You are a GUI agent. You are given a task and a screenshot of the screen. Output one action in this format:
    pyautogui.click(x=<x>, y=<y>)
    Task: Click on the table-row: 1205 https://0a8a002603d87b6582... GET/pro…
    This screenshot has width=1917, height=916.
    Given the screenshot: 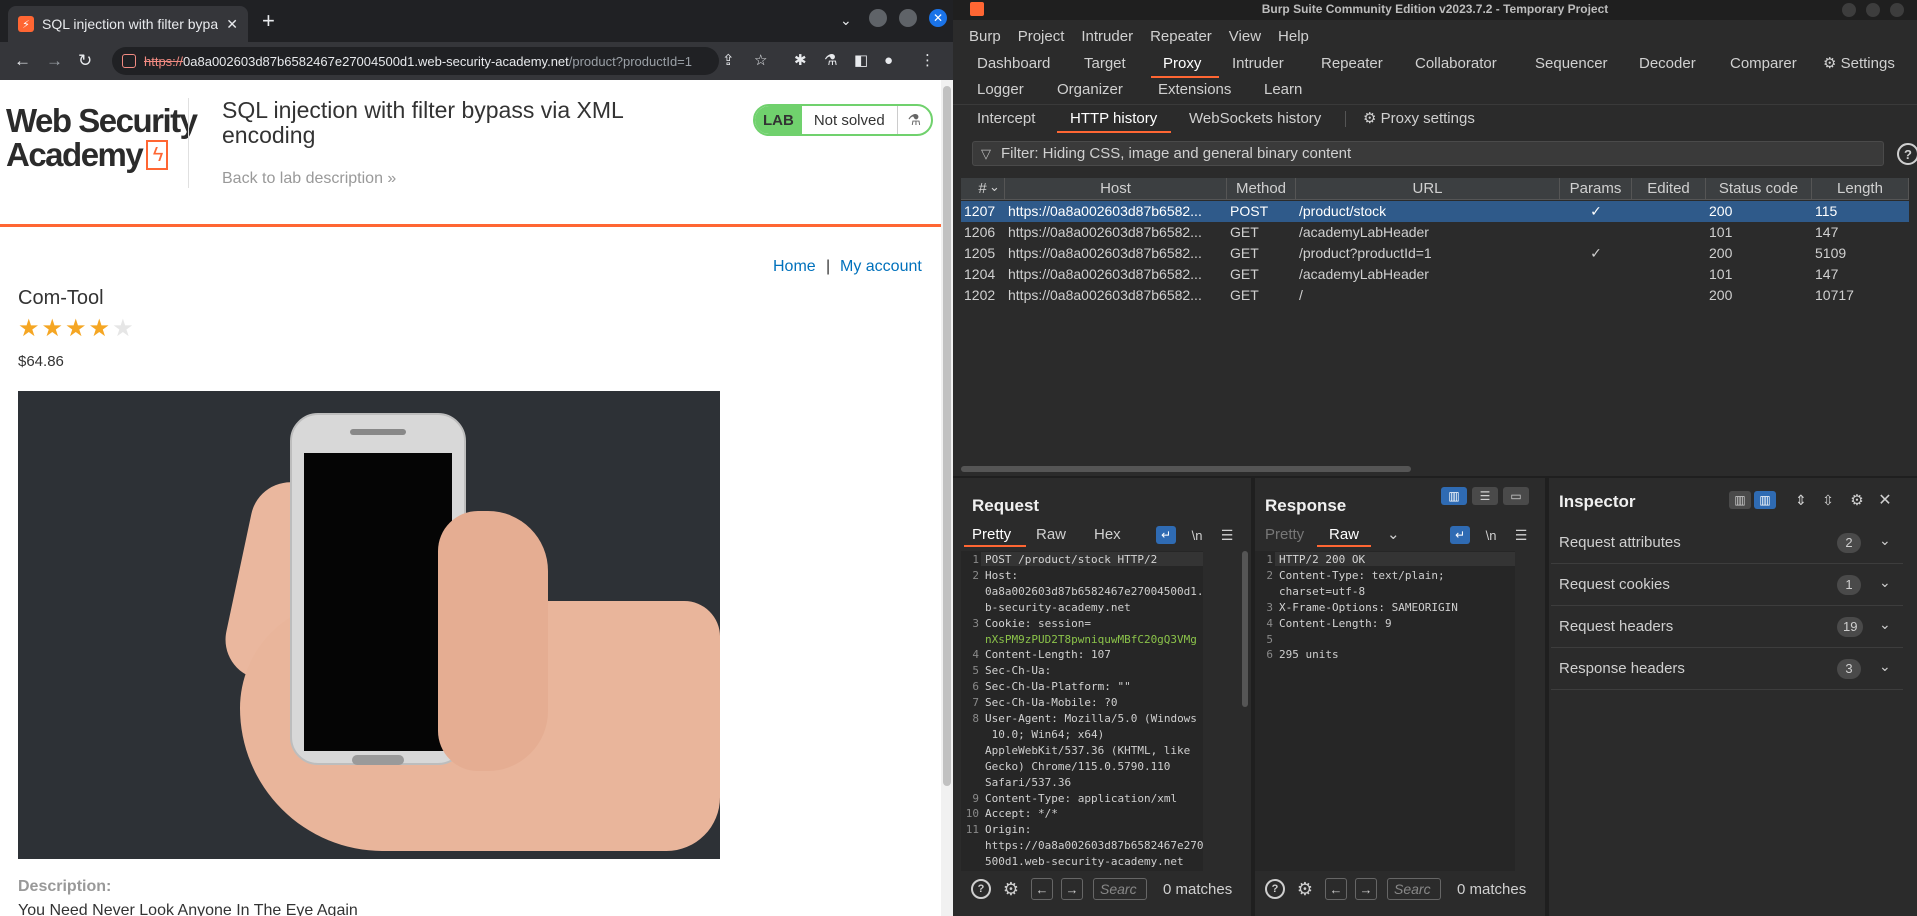 What is the action you would take?
    pyautogui.click(x=1435, y=253)
    